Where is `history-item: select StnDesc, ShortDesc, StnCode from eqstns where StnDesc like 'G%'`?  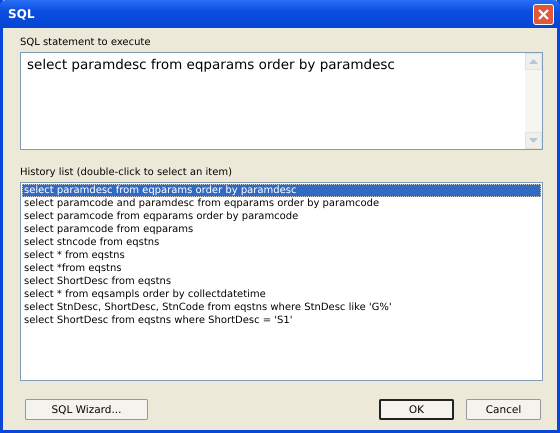 history-item: select StnDesc, ShortDesc, StnCode from eqstns where StnDesc like 'G%' is located at coordinates (281, 307).